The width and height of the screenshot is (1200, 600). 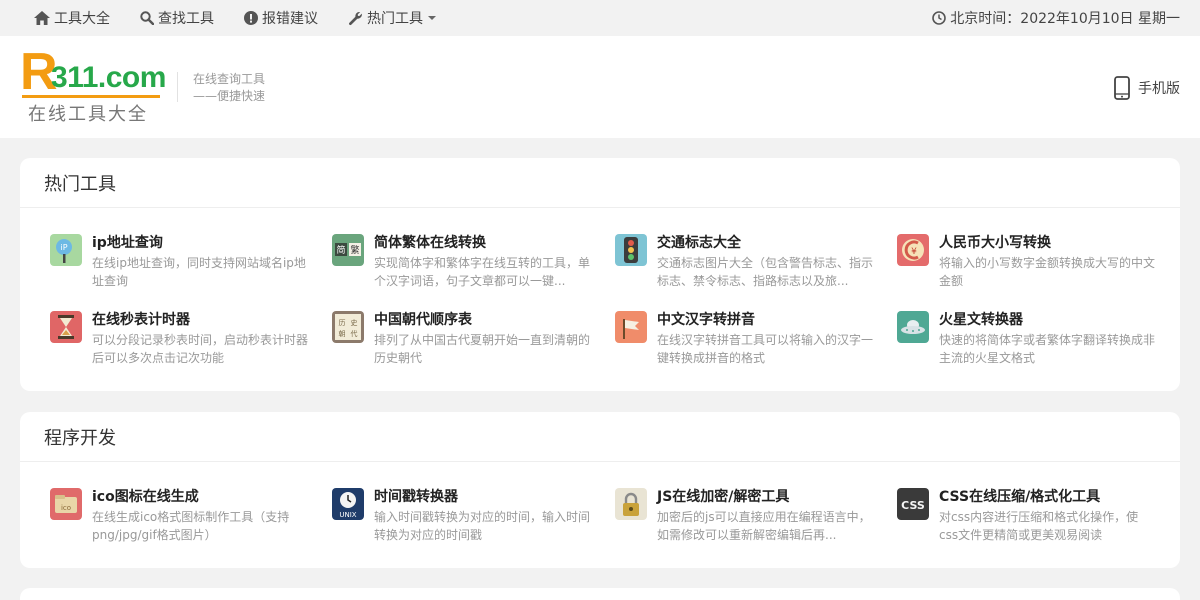 What do you see at coordinates (699, 243) in the screenshot?
I see `tool-name: 交通标志大全` at bounding box center [699, 243].